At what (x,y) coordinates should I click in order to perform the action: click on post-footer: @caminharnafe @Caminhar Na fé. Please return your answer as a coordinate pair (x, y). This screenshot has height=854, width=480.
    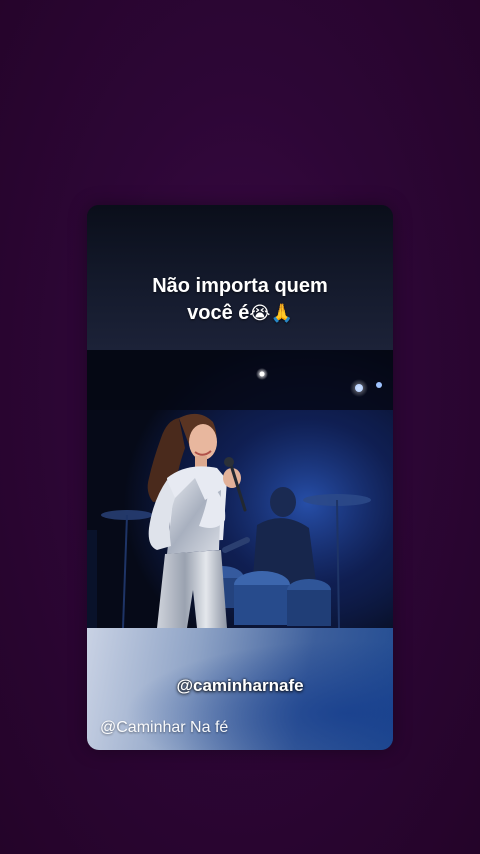
    Looking at the image, I should click on (240, 689).